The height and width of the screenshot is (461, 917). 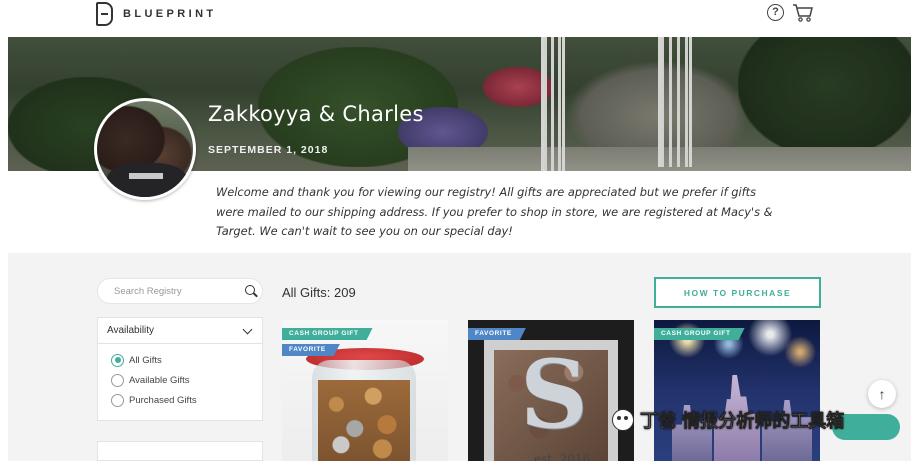 I want to click on radio-selected-icon, so click(x=117, y=360).